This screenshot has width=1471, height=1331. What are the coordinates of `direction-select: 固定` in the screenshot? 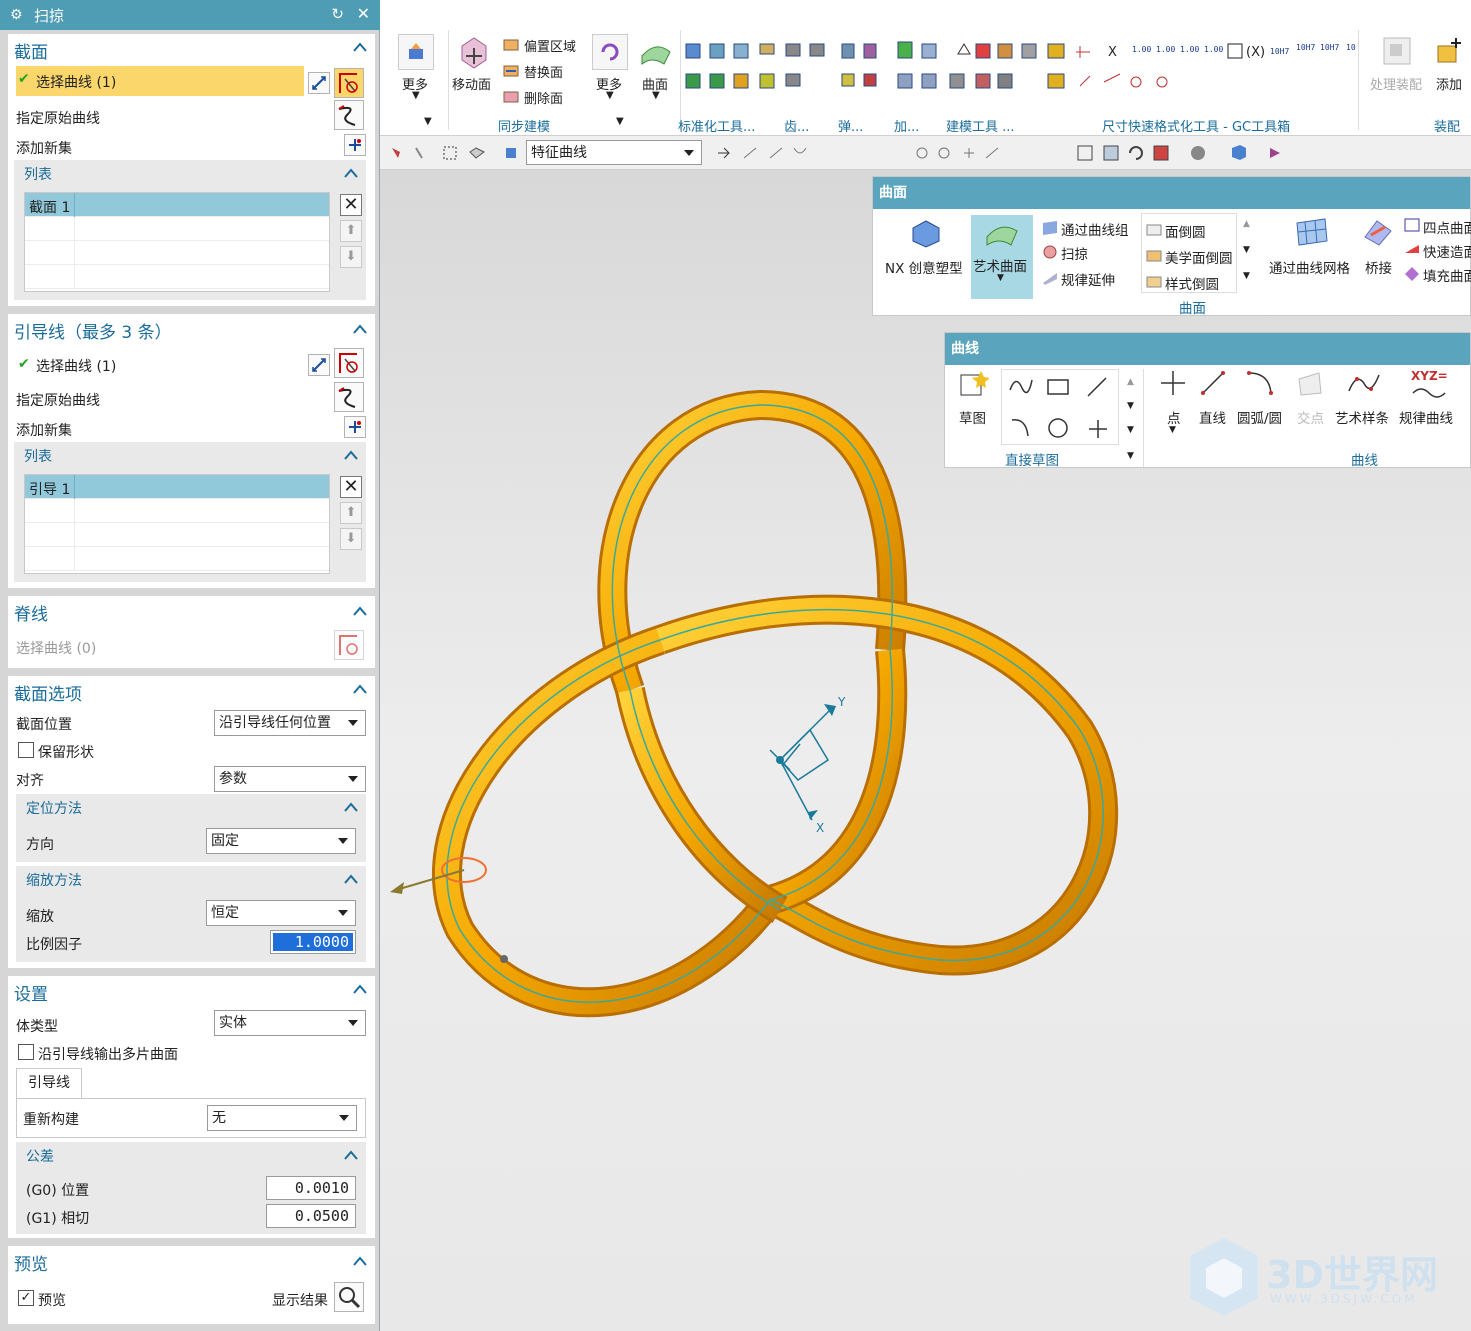 It's located at (281, 841).